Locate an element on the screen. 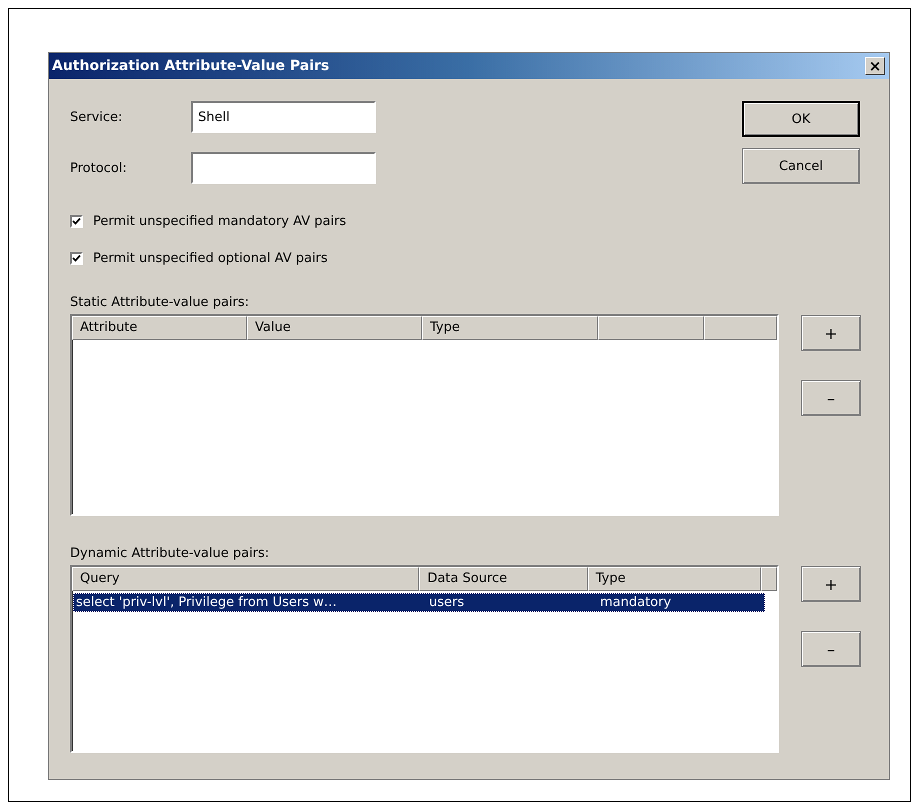 The height and width of the screenshot is (811, 921). cancel-button: Cancel is located at coordinates (801, 166).